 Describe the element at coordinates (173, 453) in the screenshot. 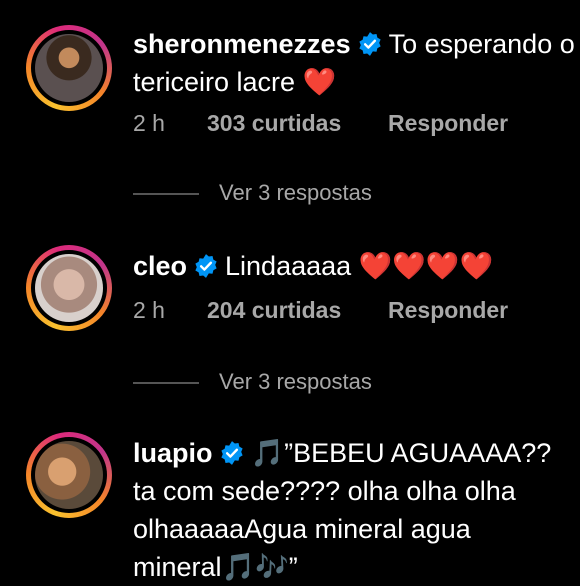

I see `username: luapio` at that location.